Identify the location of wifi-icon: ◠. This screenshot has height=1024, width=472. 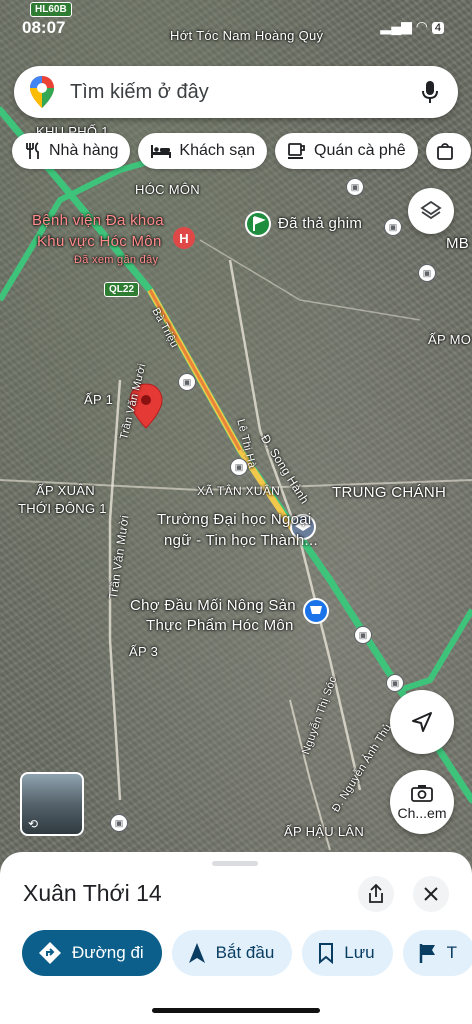
(421, 26).